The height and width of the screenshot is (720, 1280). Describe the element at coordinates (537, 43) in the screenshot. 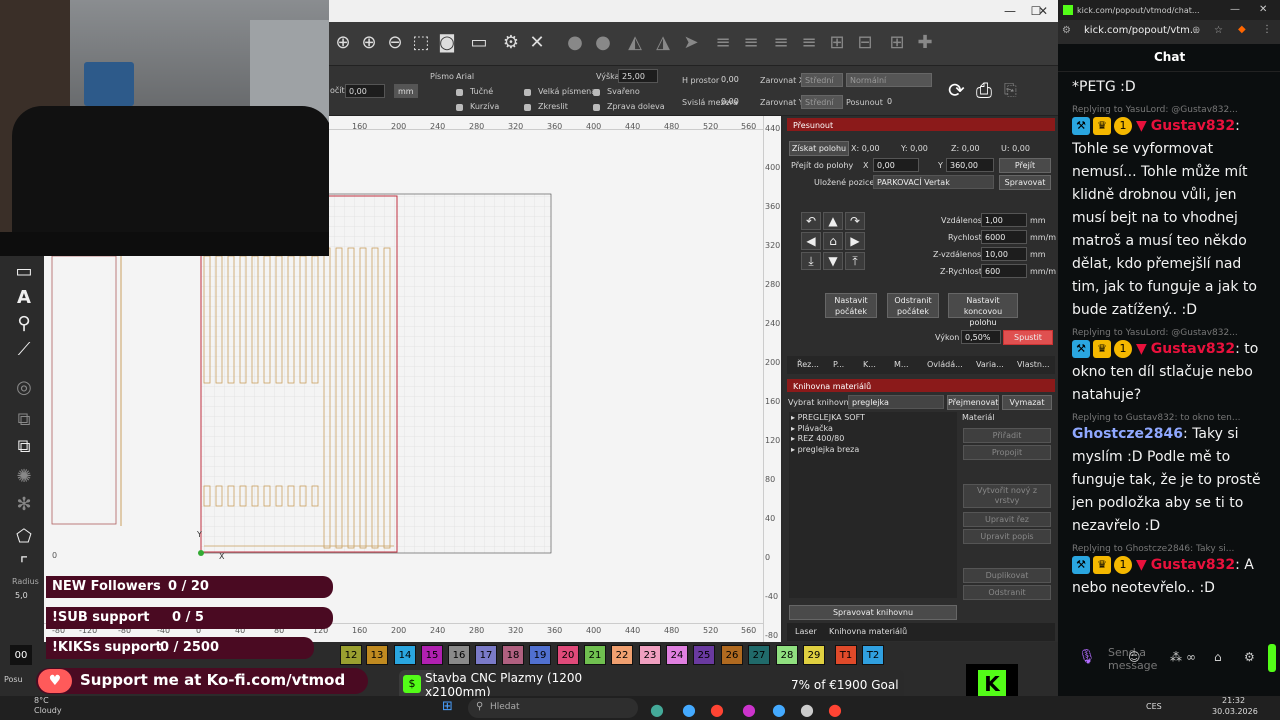

I see `tools-icon: ✕` at that location.